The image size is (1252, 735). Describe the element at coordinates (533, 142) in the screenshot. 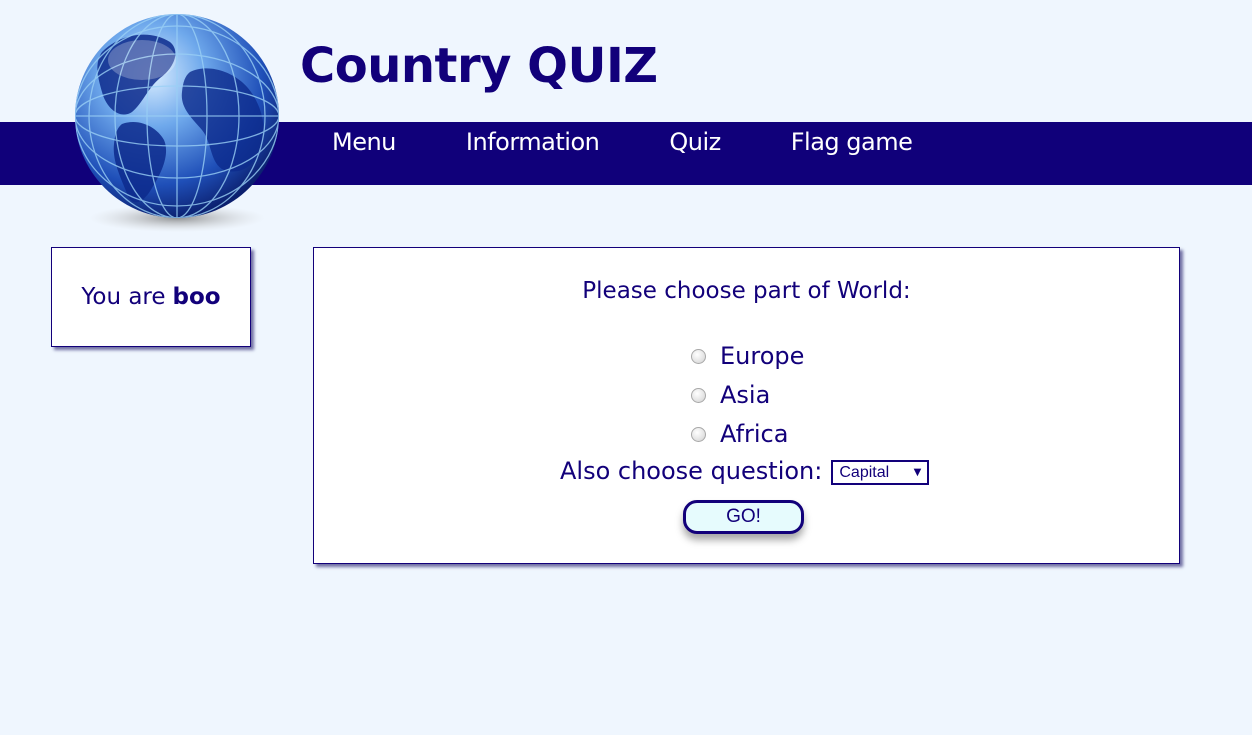

I see `nav-item-information: Information` at that location.